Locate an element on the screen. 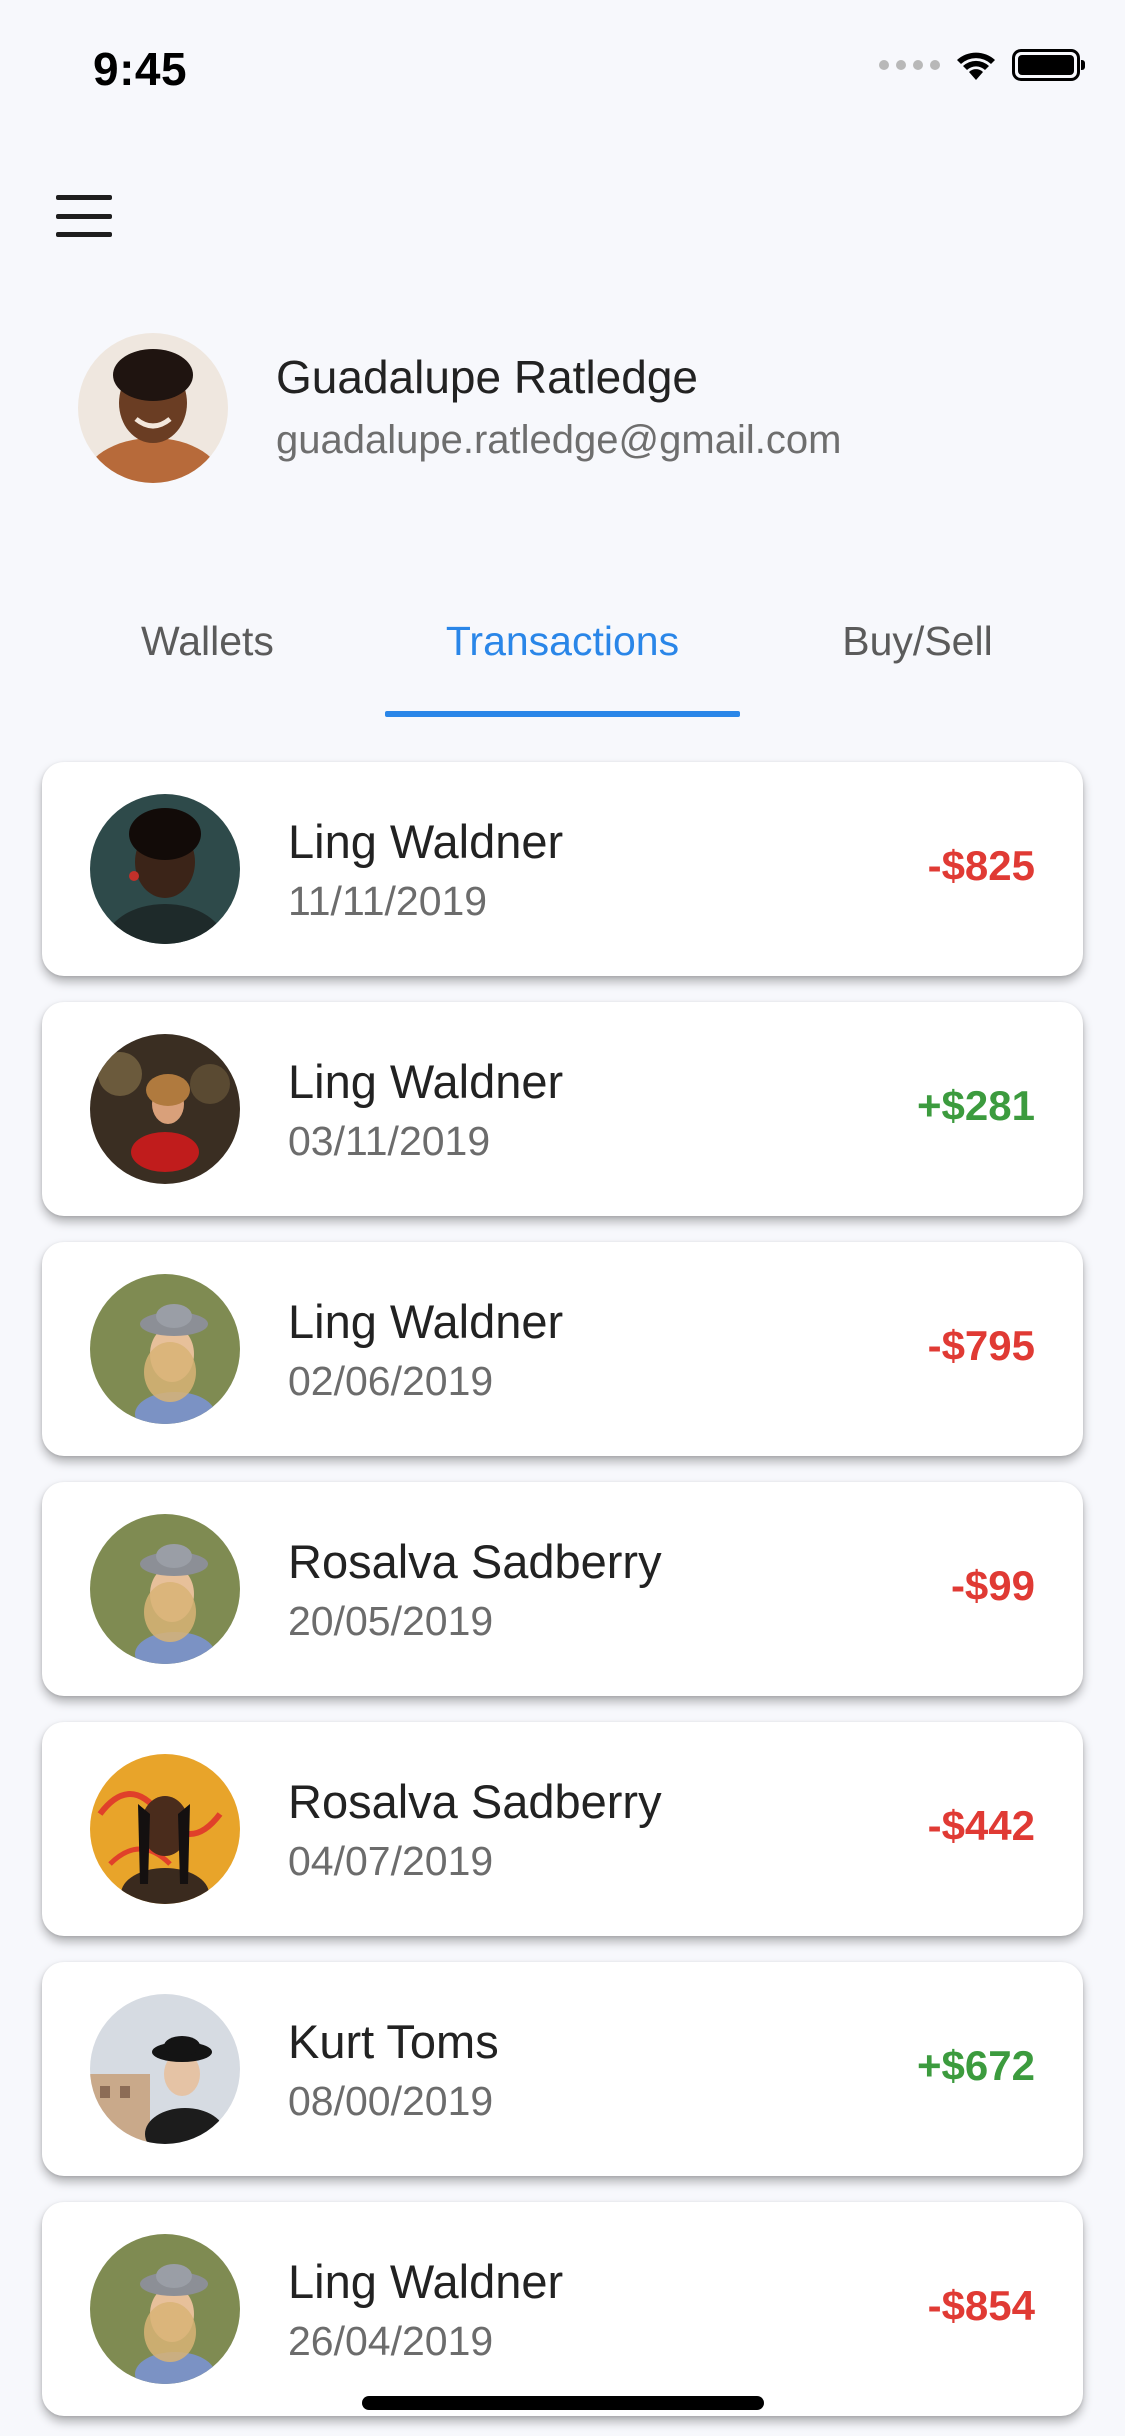 The image size is (1125, 2436). transaction-amount: -$795 is located at coordinates (981, 1345).